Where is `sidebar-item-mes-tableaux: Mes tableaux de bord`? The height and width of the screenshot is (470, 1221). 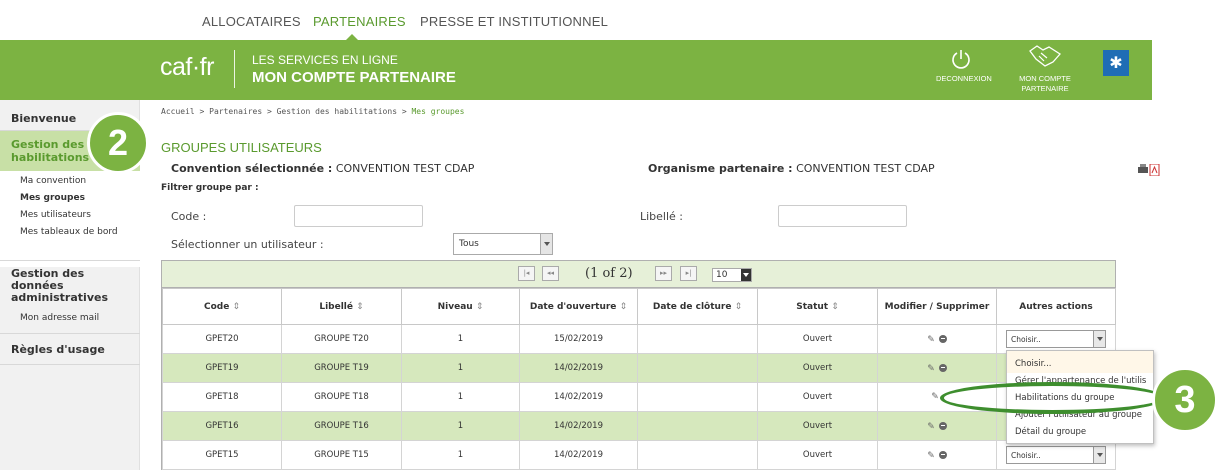 sidebar-item-mes-tableaux: Mes tableaux de bord is located at coordinates (62, 232).